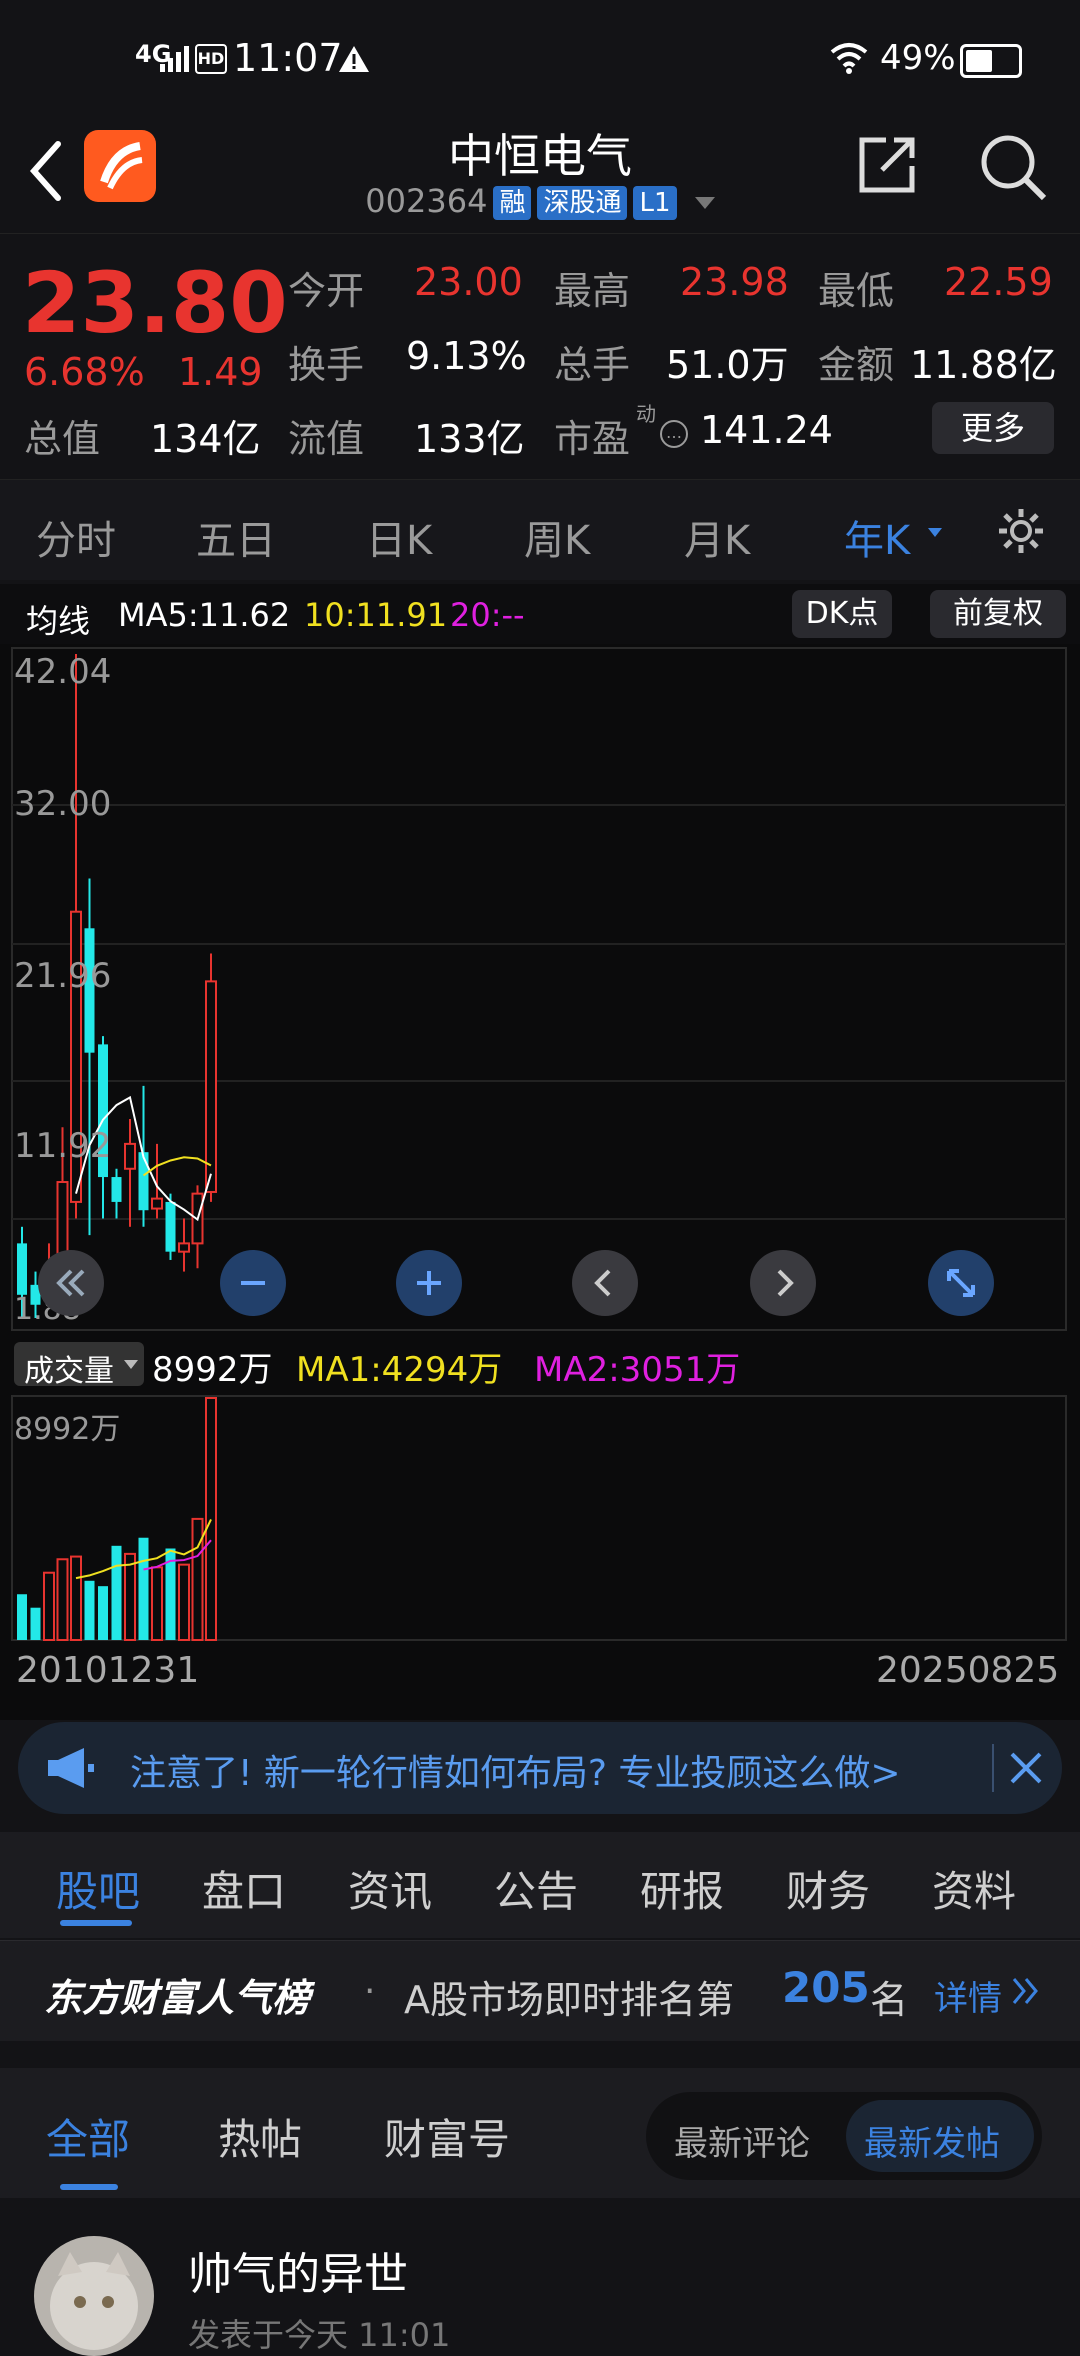  What do you see at coordinates (220, 372) in the screenshot?
I see `change-amount: 1.49` at bounding box center [220, 372].